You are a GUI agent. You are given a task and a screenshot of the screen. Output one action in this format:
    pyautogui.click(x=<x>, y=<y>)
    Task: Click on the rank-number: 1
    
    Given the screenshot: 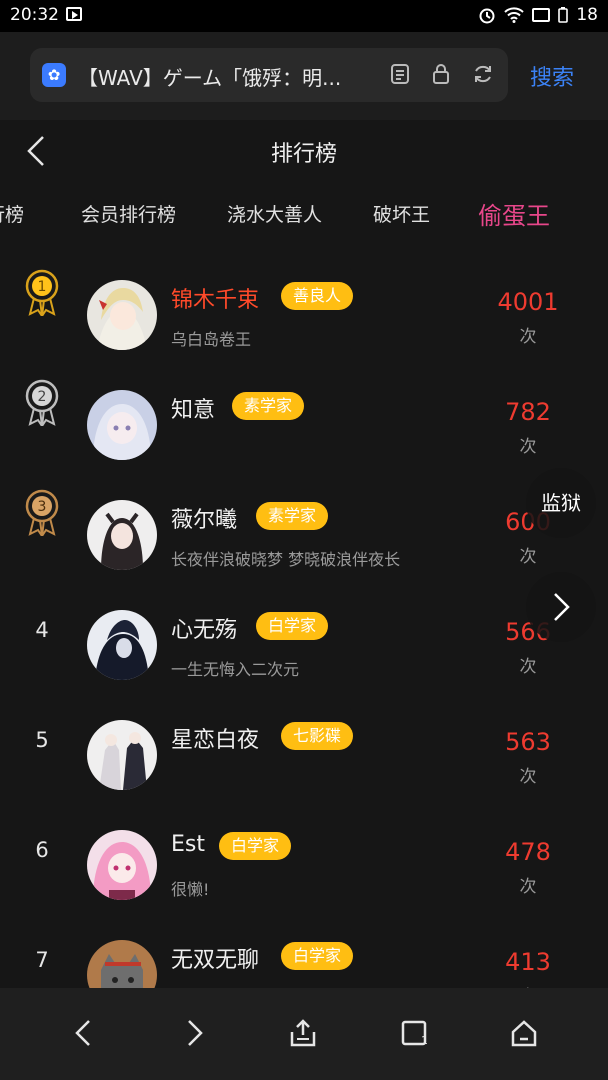 What is the action you would take?
    pyautogui.click(x=42, y=287)
    